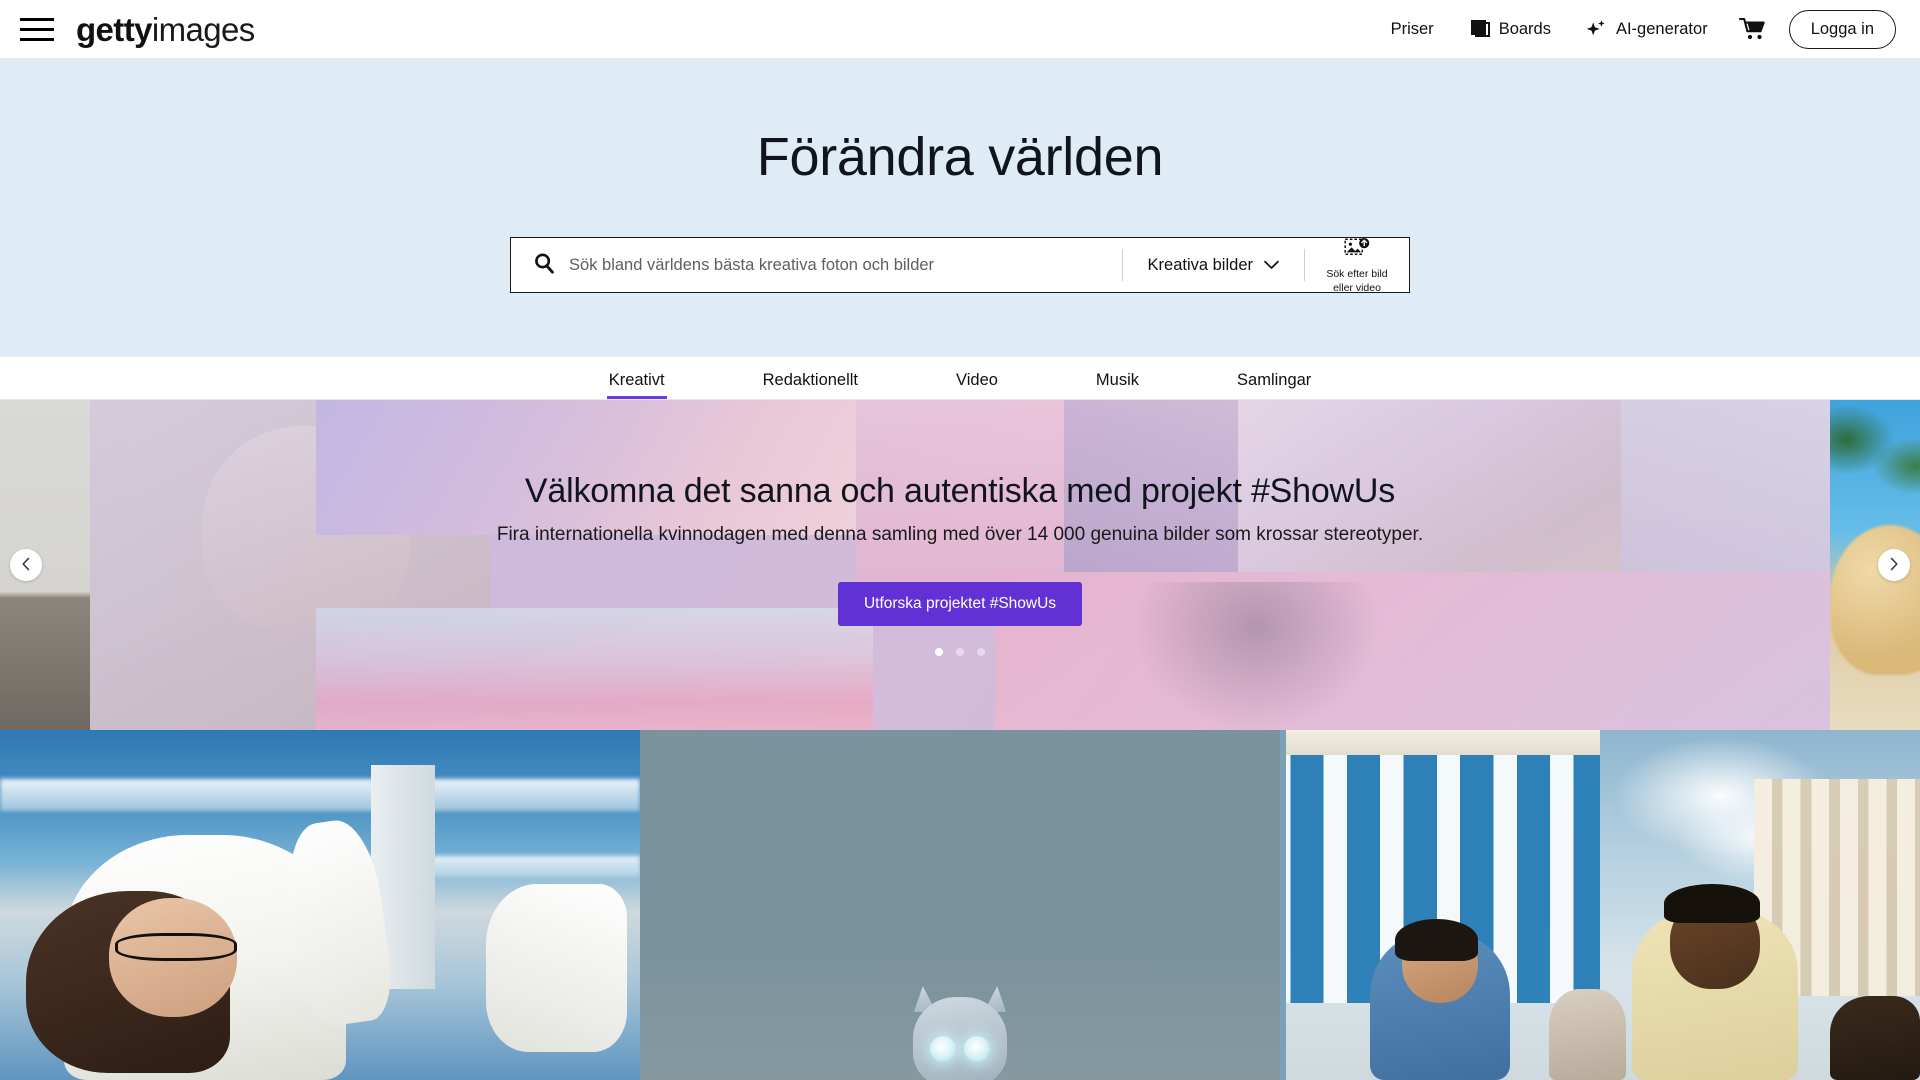 This screenshot has height=1080, width=1920. Describe the element at coordinates (1357, 287) in the screenshot. I see `visual-search-label-line2: eller video` at that location.